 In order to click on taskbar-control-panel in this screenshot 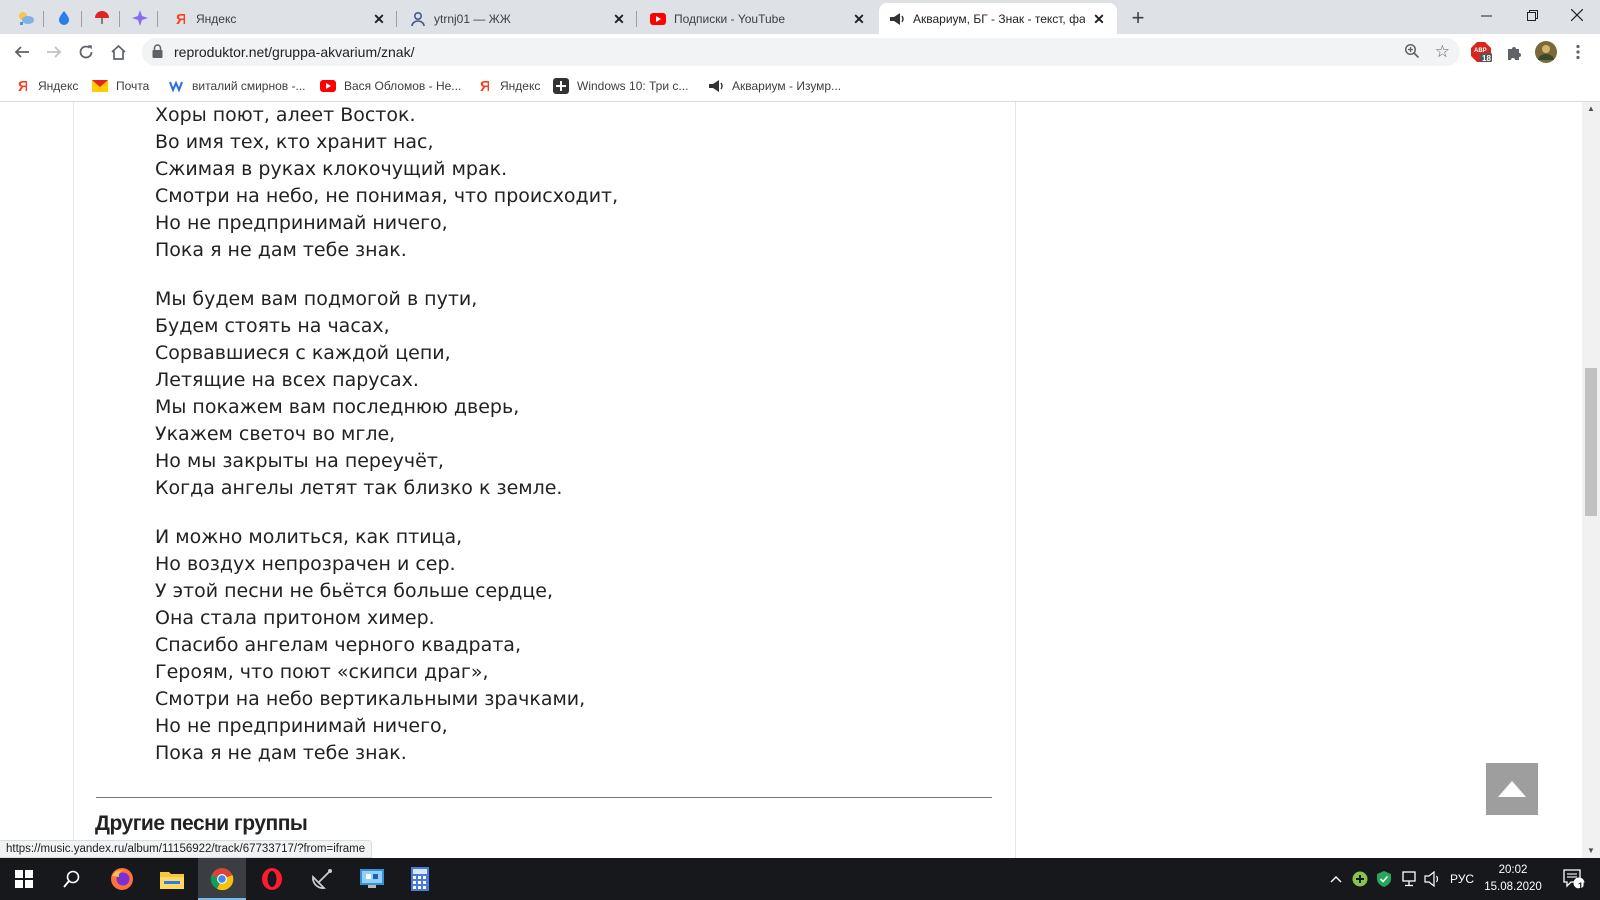, I will do `click(372, 879)`.